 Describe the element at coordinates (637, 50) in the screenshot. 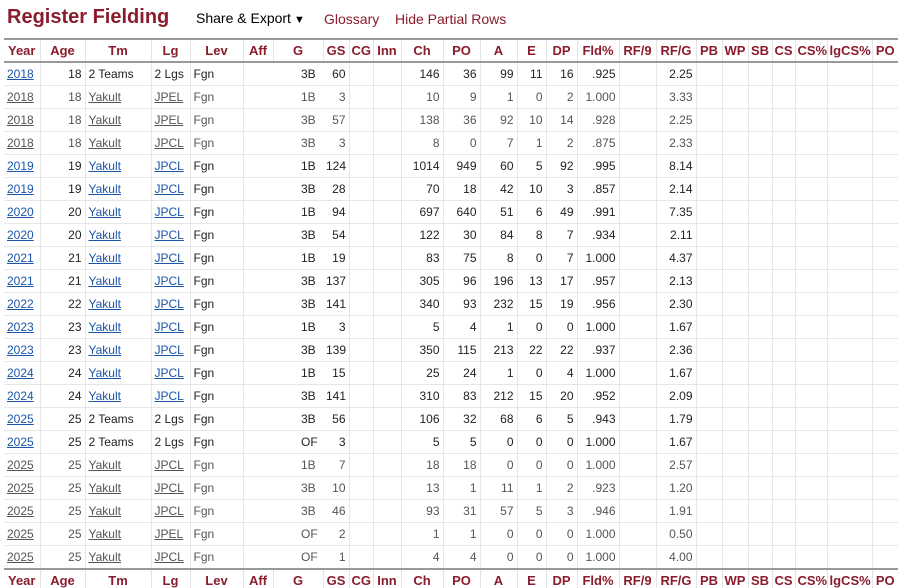

I see `header-col-16: RF/9` at that location.